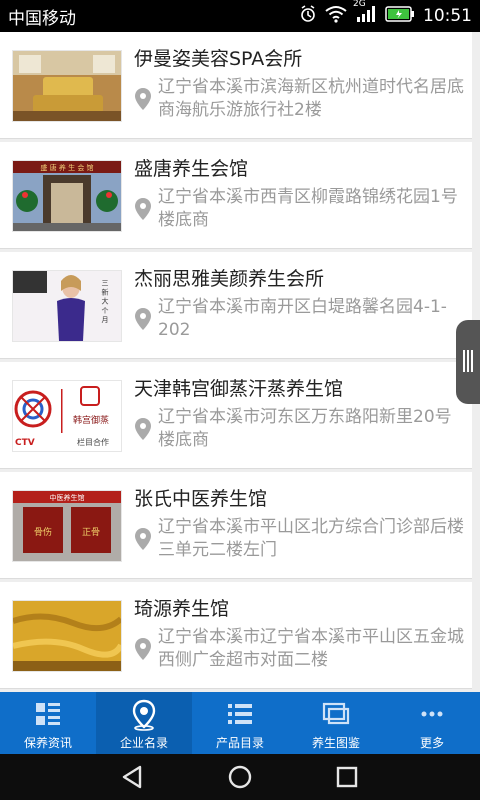  I want to click on tab-label: 产品目录, so click(239, 743).